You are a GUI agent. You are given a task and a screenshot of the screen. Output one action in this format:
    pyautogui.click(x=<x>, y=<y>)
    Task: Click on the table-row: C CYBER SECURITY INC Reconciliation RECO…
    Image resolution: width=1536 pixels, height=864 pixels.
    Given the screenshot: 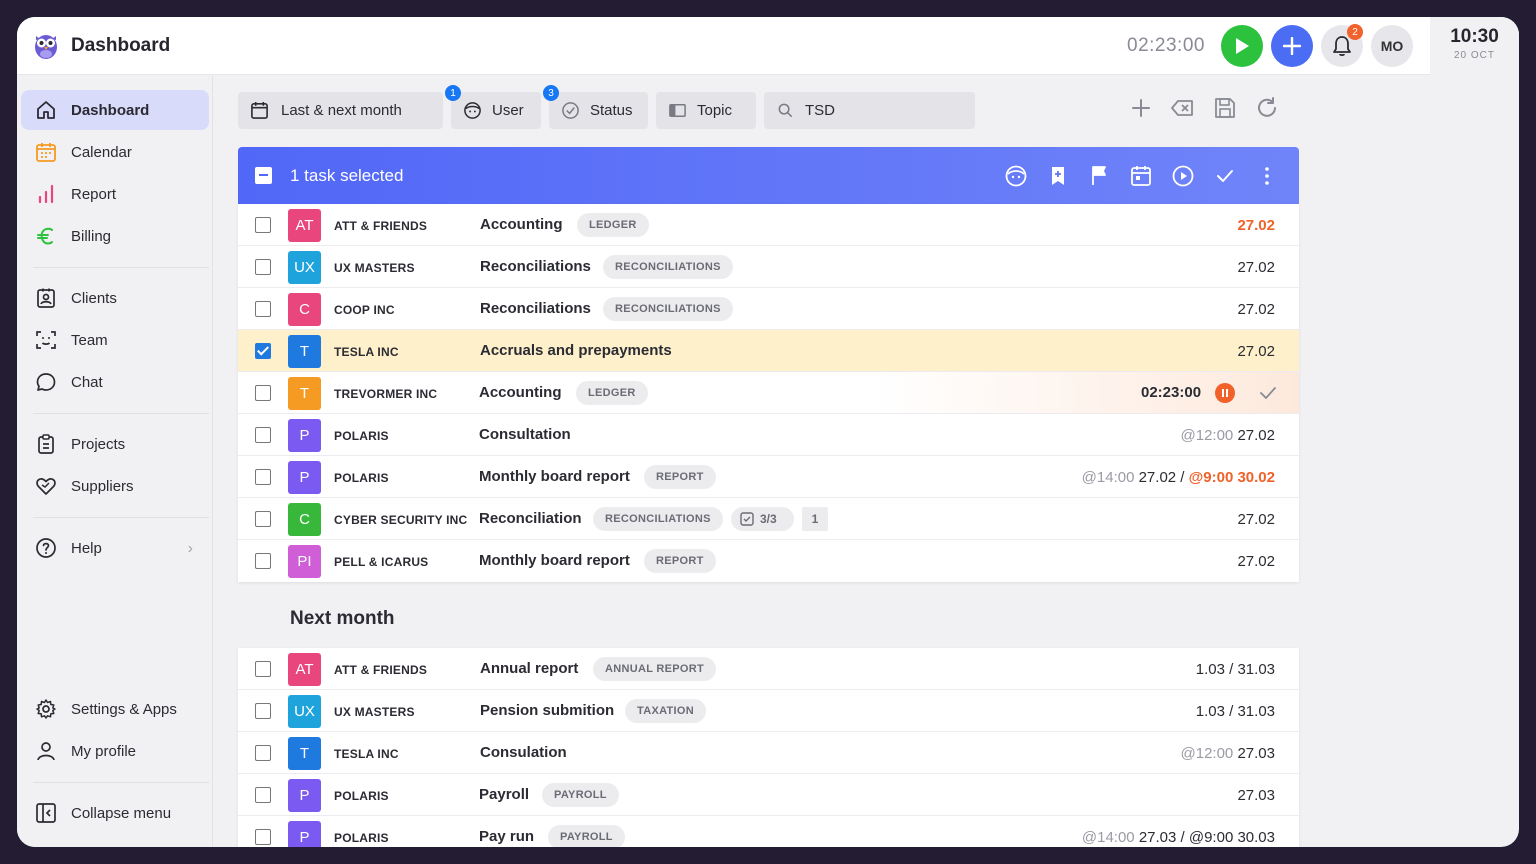 What is the action you would take?
    pyautogui.click(x=768, y=519)
    